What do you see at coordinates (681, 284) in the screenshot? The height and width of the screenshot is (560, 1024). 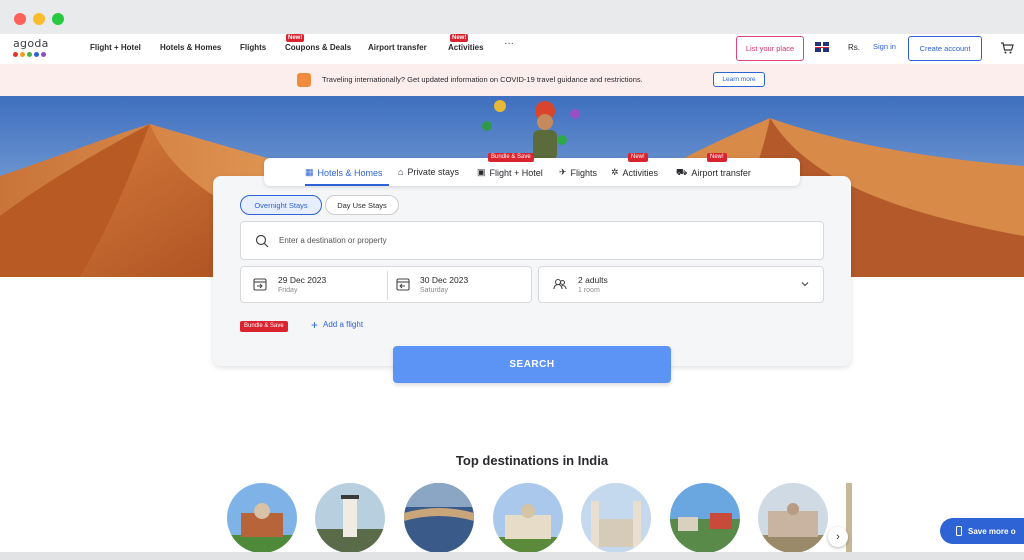 I see `guests-selector: 2 adults 1 room` at bounding box center [681, 284].